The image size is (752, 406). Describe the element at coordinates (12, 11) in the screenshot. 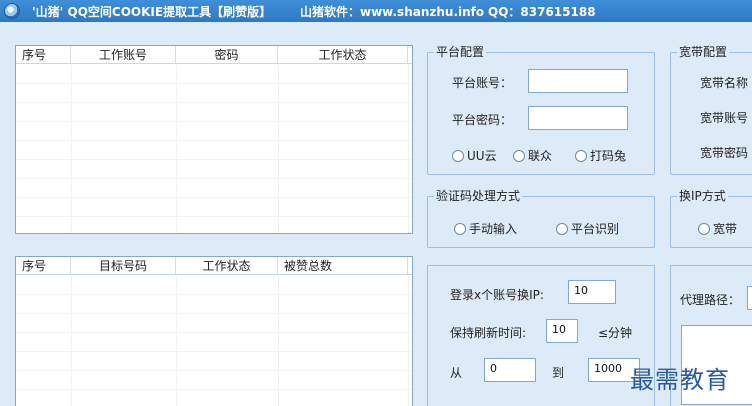

I see `app-icon` at that location.